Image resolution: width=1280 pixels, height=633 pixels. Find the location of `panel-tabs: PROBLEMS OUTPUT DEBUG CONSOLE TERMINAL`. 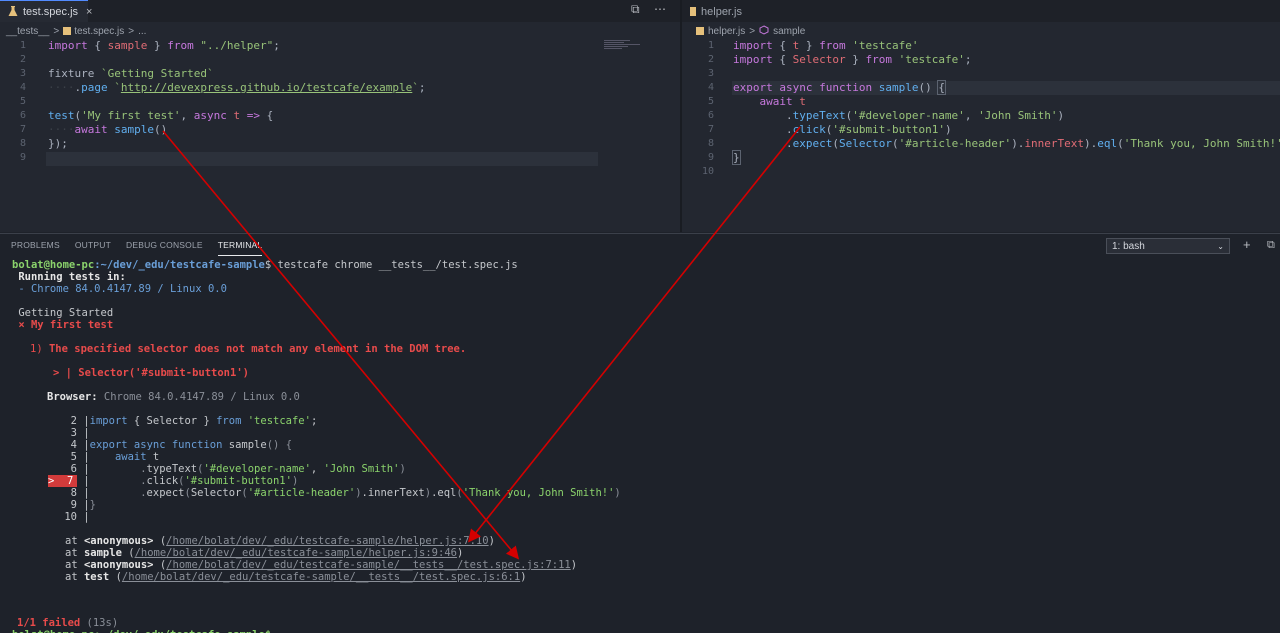

panel-tabs: PROBLEMS OUTPUT DEBUG CONSOLE TERMINAL is located at coordinates (133, 245).